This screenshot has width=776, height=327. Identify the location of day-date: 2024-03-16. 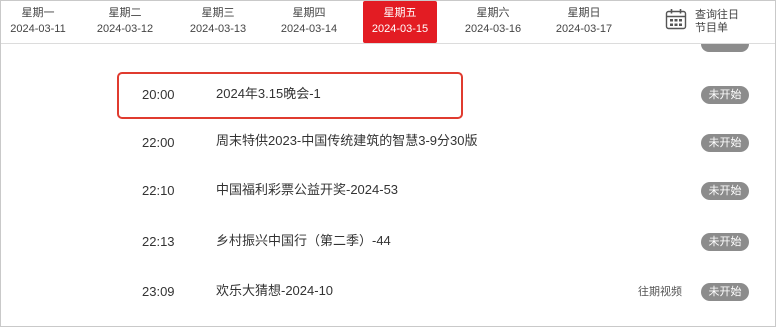
(493, 29).